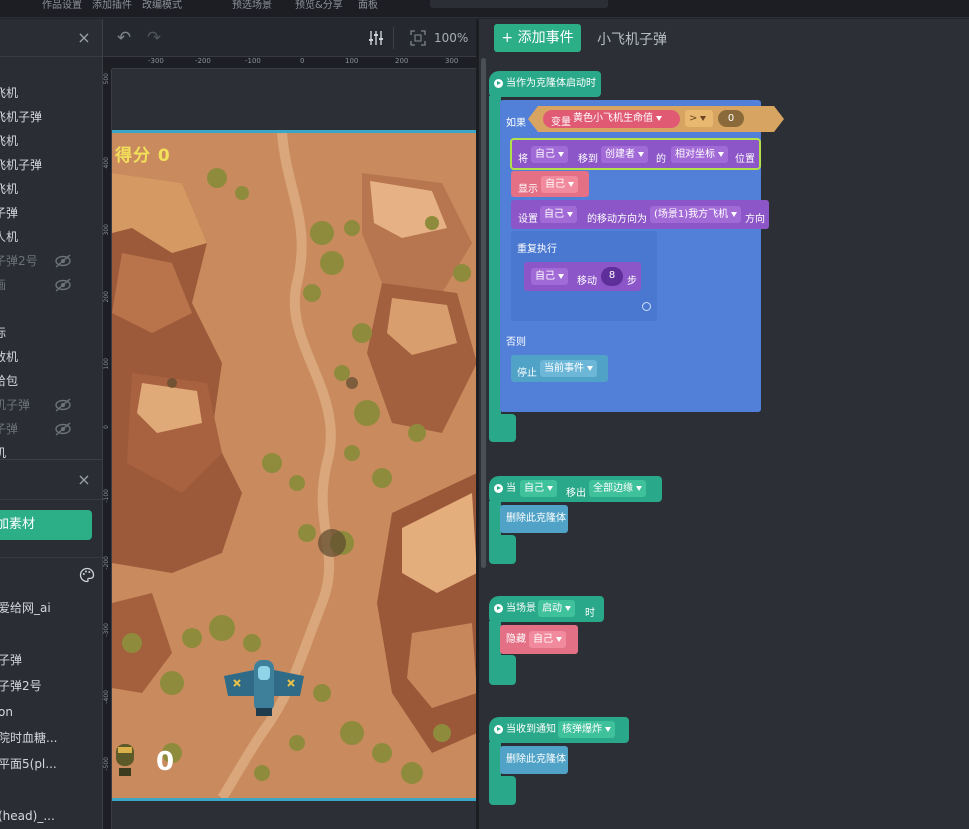 This screenshot has height=829, width=969. What do you see at coordinates (106, 297) in the screenshot?
I see `ruler-tick-label: 200` at bounding box center [106, 297].